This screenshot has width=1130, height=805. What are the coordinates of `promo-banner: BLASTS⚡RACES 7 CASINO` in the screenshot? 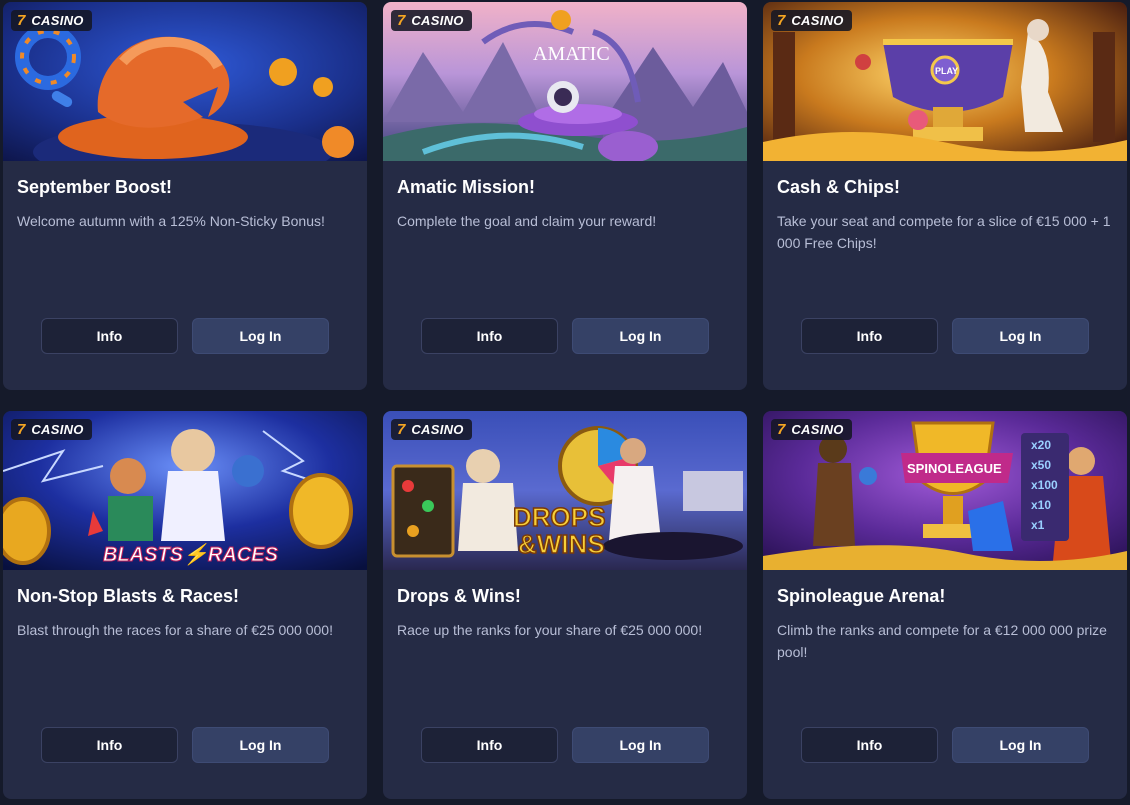 It's located at (185, 490).